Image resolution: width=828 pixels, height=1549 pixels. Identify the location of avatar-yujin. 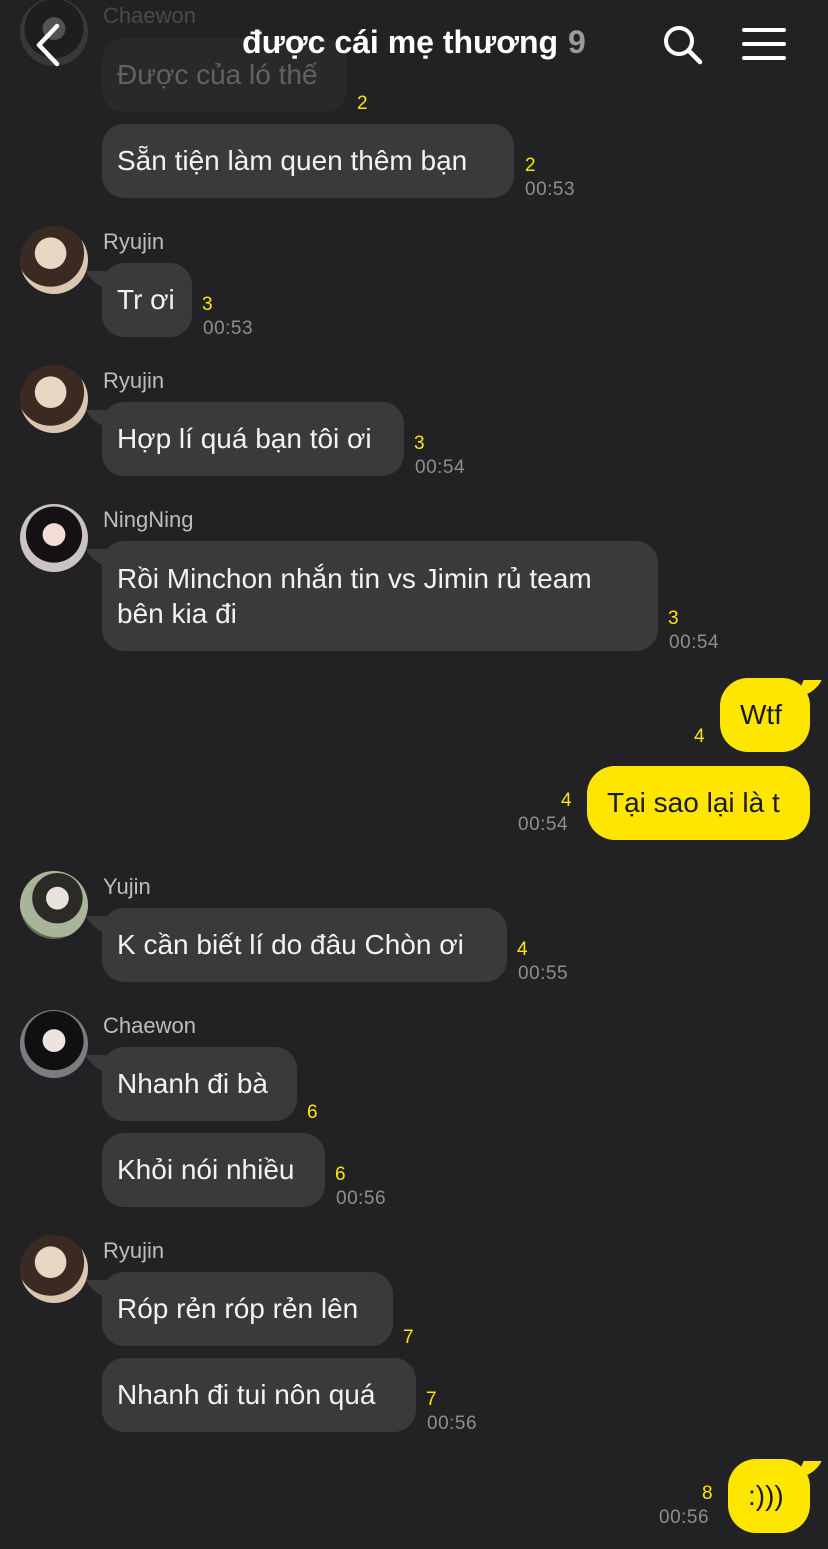
(54, 905).